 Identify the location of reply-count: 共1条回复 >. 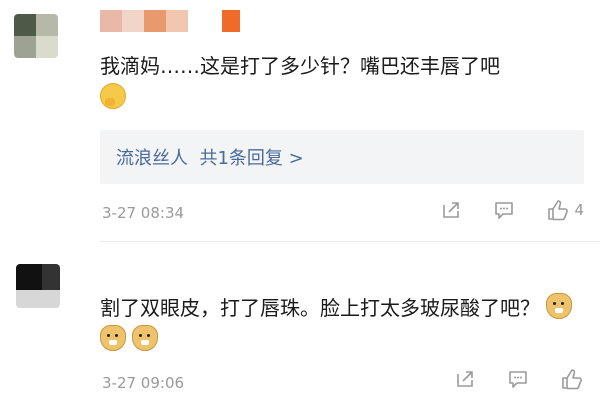
(251, 158).